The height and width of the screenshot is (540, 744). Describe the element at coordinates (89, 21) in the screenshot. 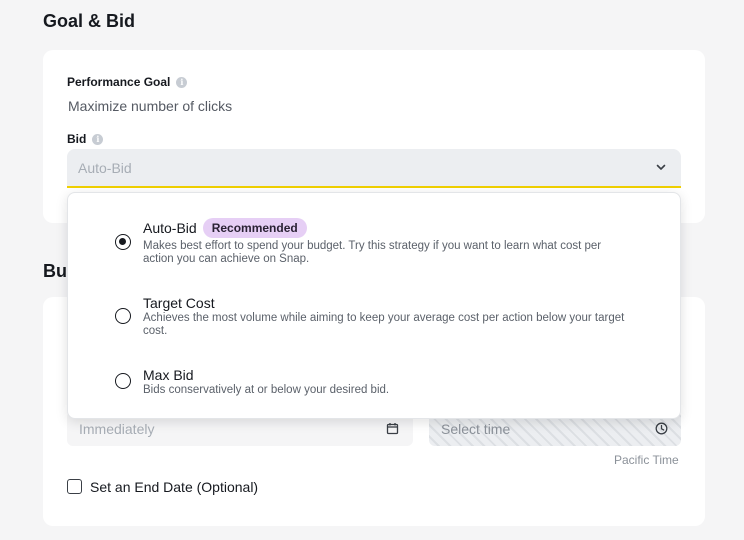

I see `goal-bid-title: Goal & Bid` at that location.